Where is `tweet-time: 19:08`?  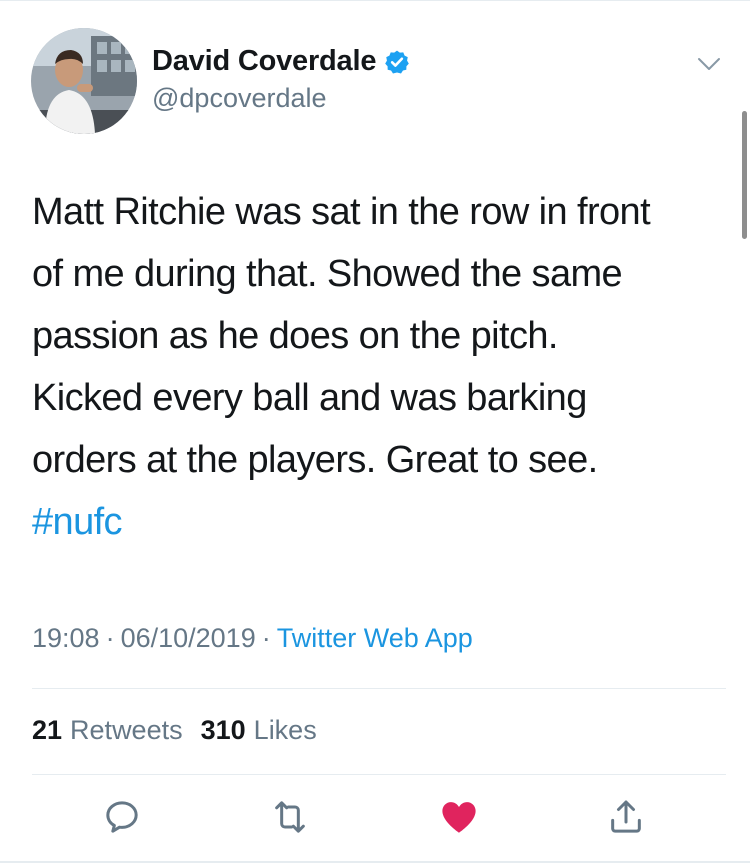
tweet-time: 19:08 is located at coordinates (66, 638).